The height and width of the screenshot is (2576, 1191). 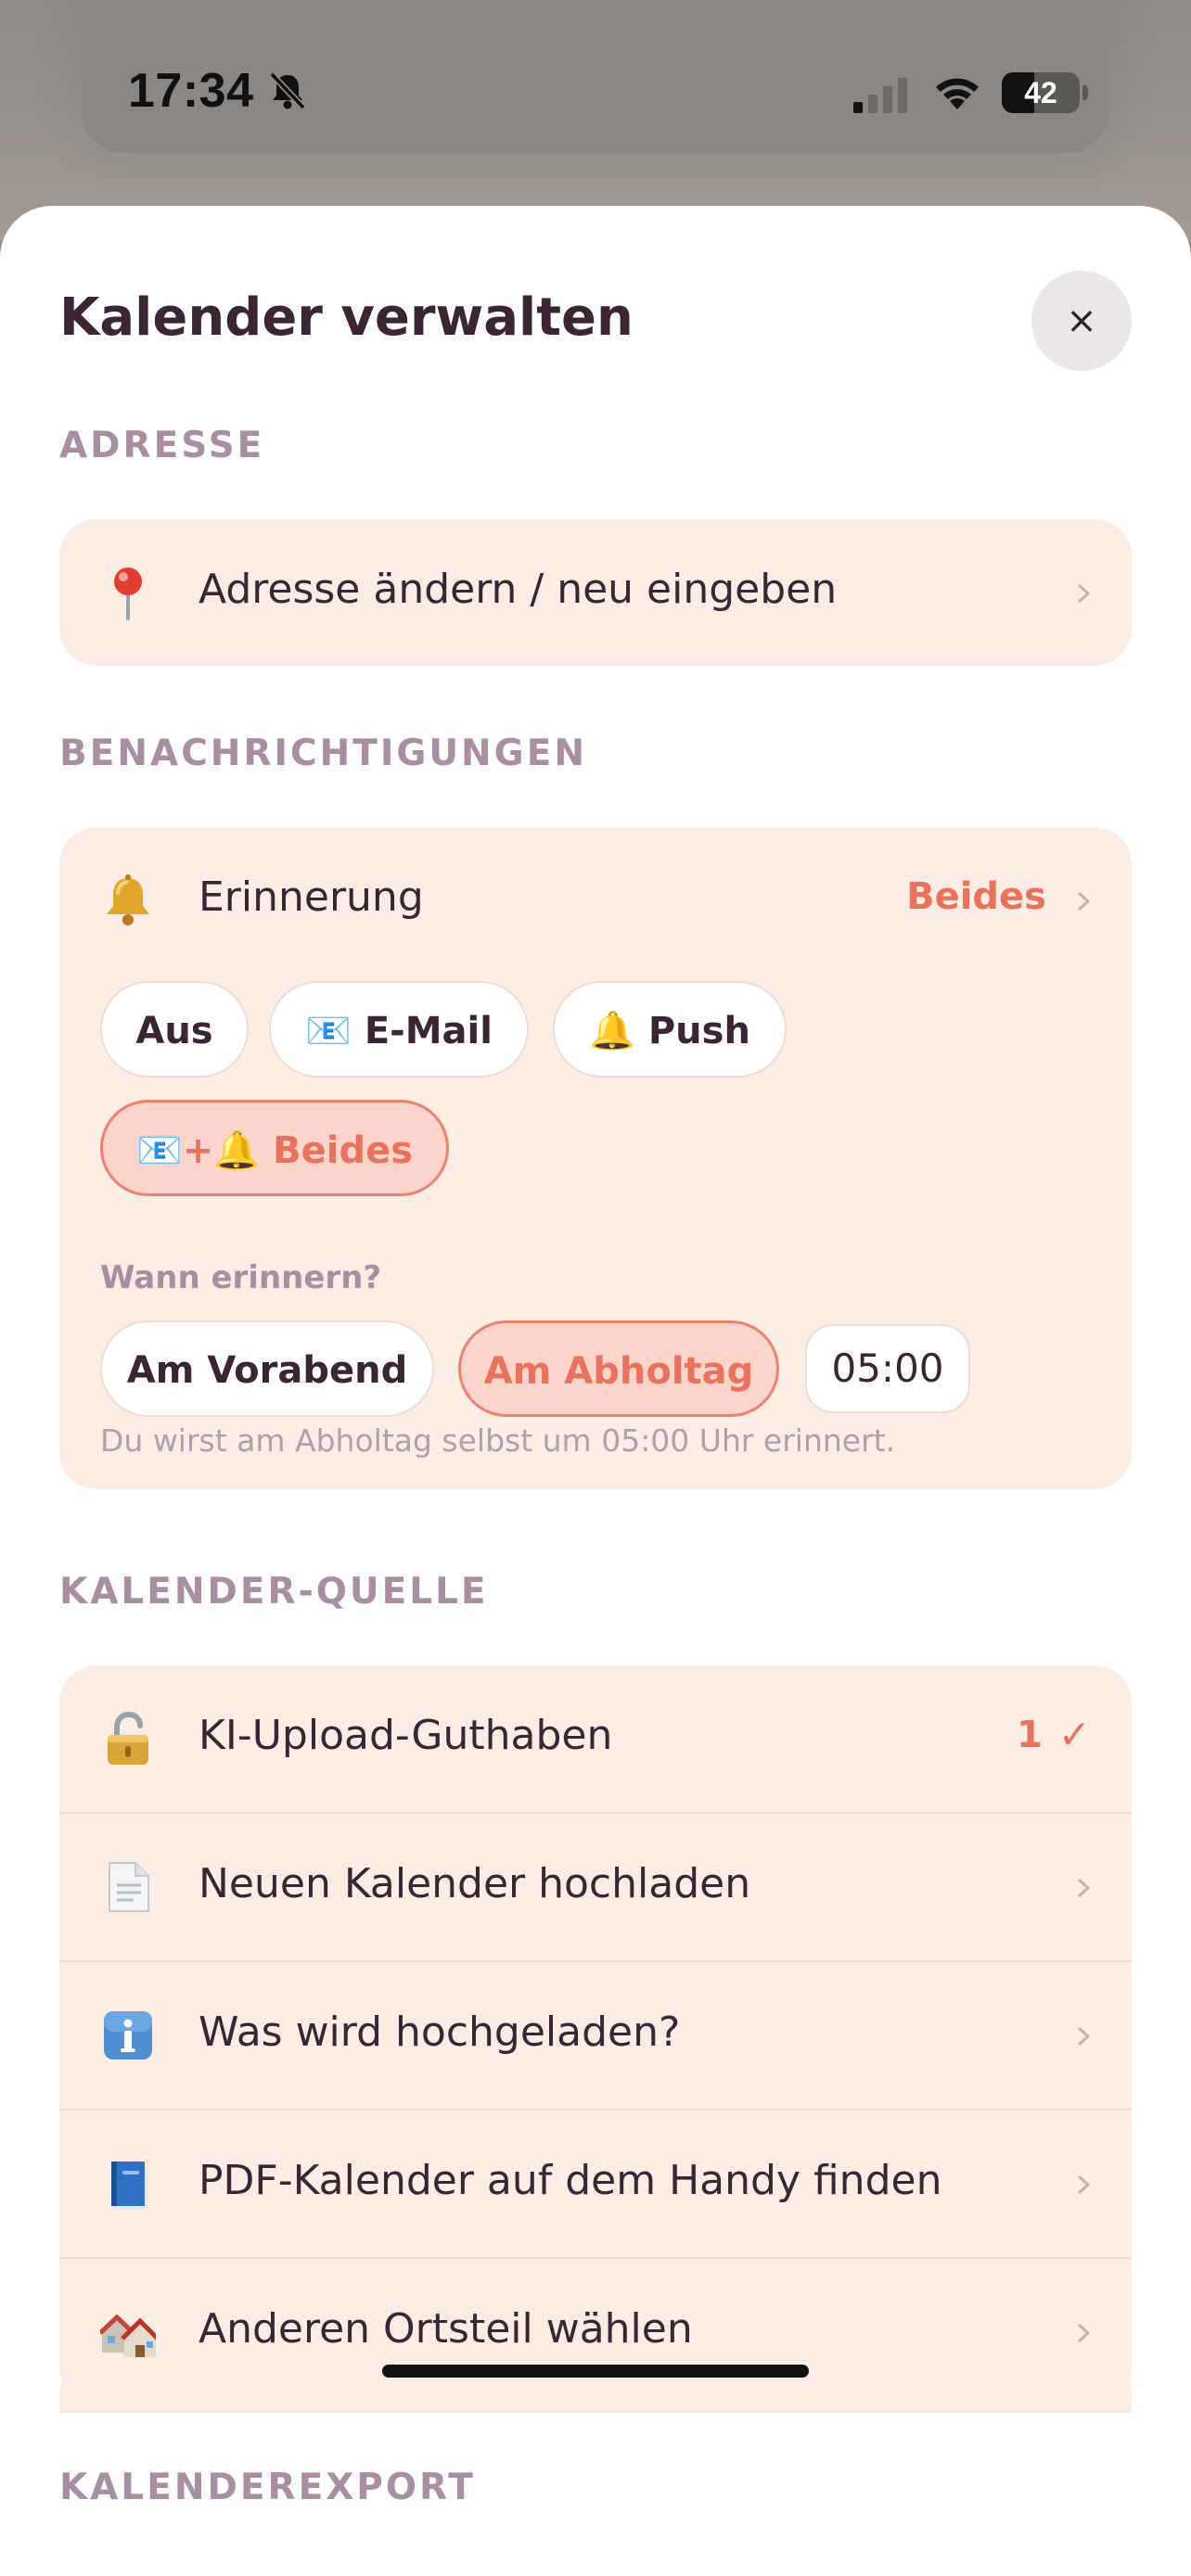 What do you see at coordinates (198, 1150) in the screenshot?
I see `email-bell-icon: 📧+🔔` at bounding box center [198, 1150].